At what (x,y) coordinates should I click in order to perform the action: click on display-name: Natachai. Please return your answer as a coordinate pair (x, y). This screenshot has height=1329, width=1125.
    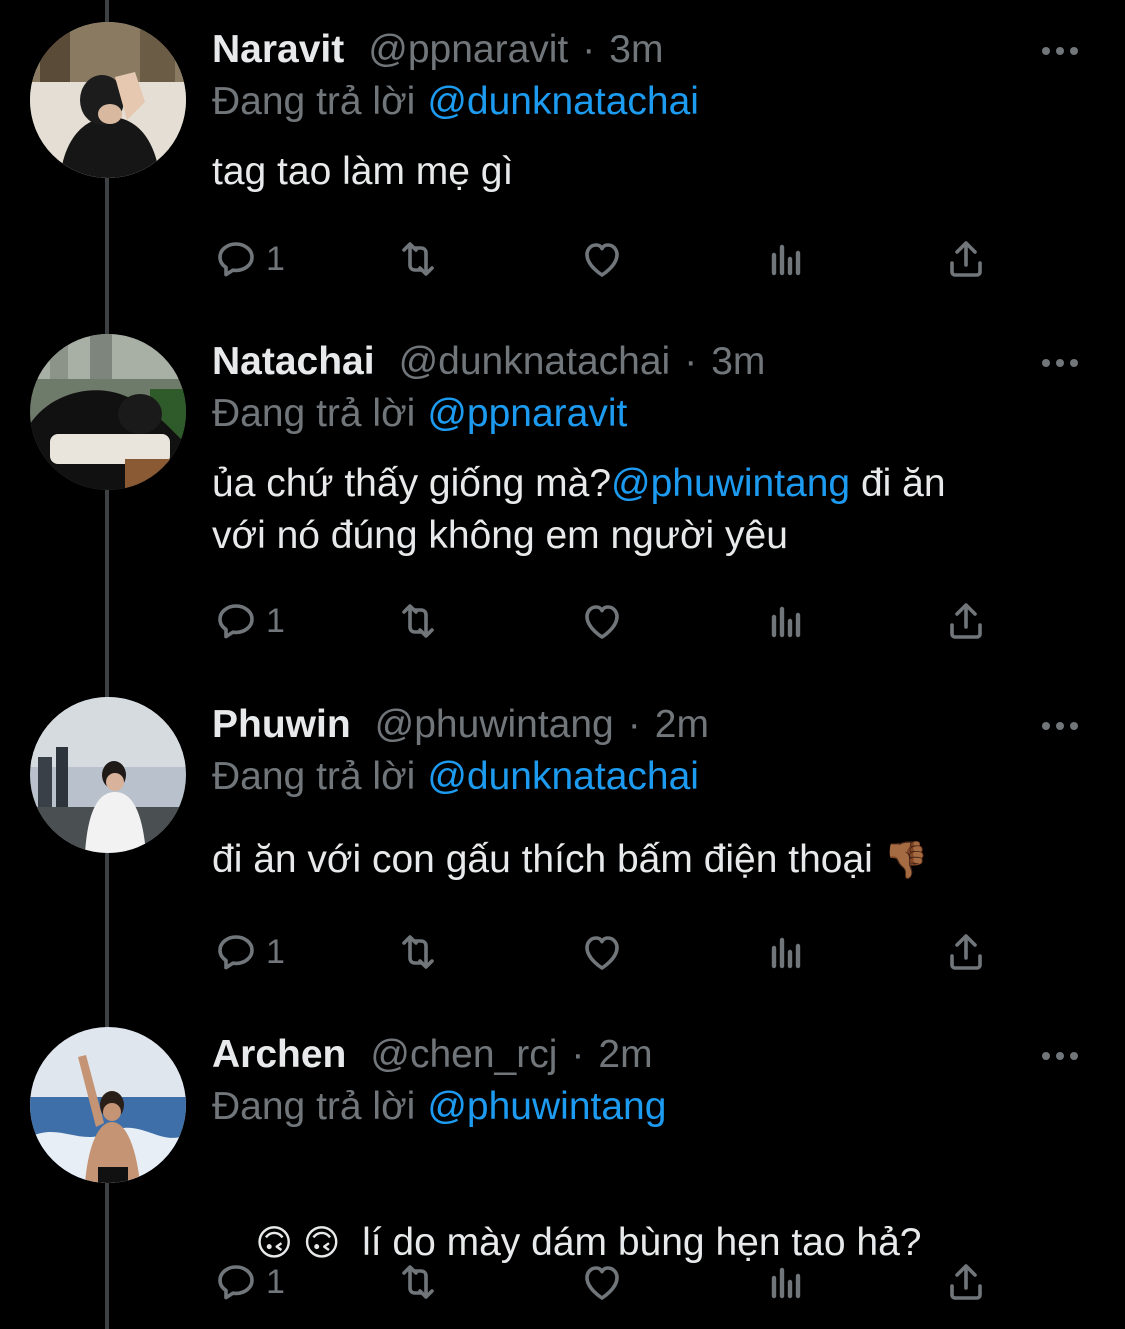
    Looking at the image, I should click on (293, 362).